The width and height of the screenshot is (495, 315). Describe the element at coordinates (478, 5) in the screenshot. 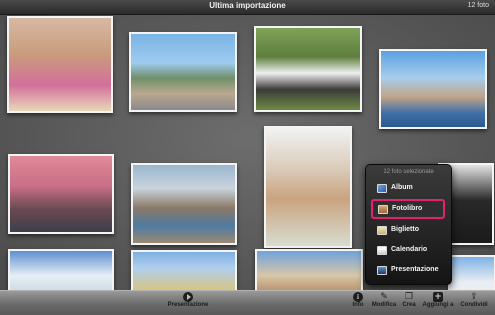

I see `photo-count: 12 foto` at that location.